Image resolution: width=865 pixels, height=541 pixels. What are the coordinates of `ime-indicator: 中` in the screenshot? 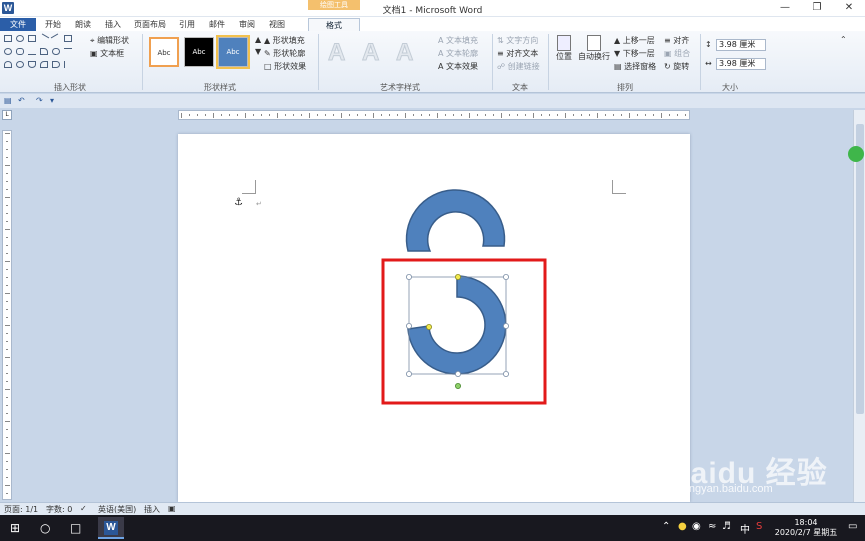 It's located at (745, 528).